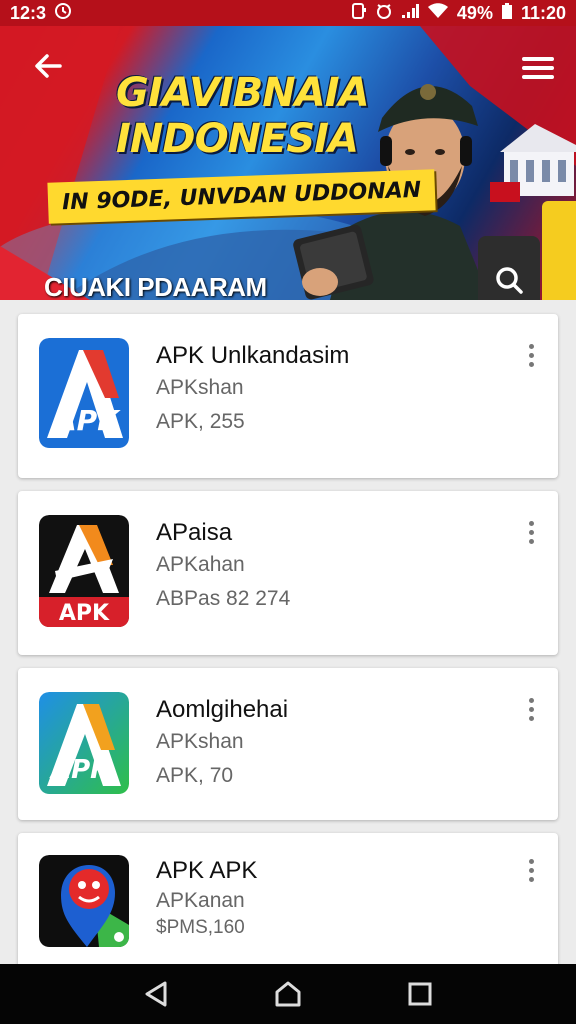 The image size is (576, 1024). I want to click on signal-icon, so click(410, 13).